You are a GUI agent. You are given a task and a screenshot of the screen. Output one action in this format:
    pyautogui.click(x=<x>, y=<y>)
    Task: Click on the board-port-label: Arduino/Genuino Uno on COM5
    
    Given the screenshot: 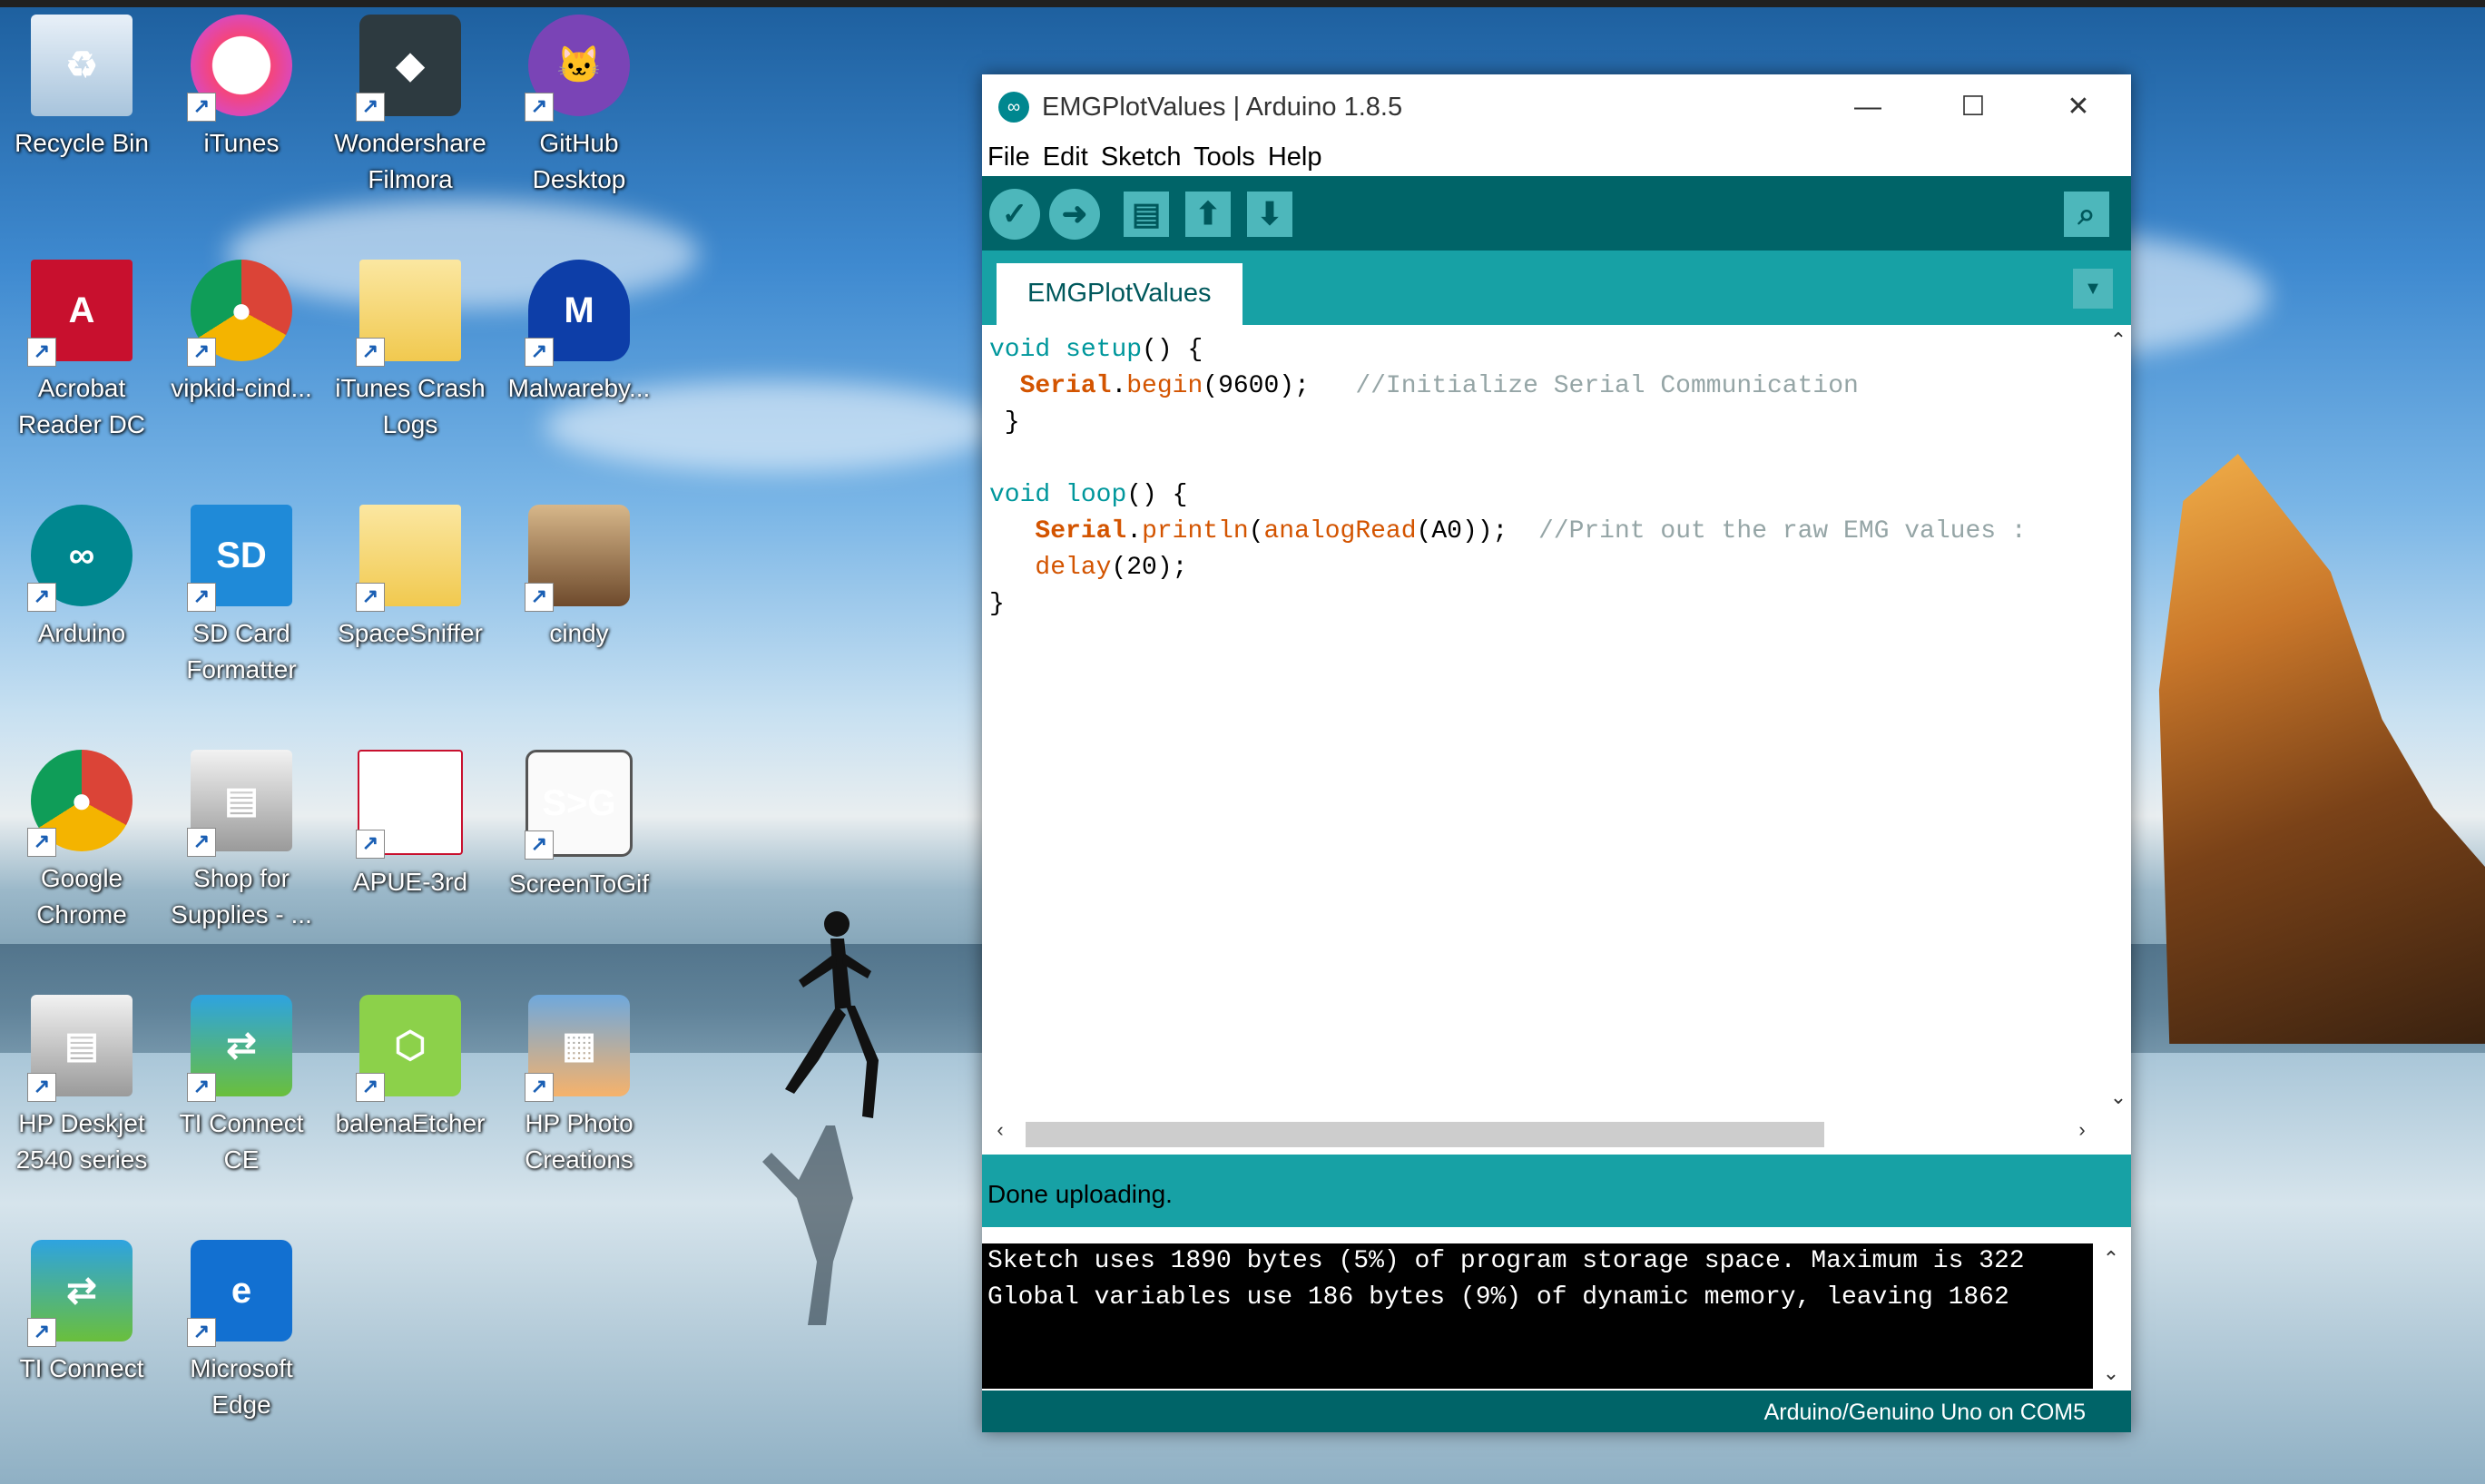 What is the action you would take?
    pyautogui.click(x=1925, y=1412)
    